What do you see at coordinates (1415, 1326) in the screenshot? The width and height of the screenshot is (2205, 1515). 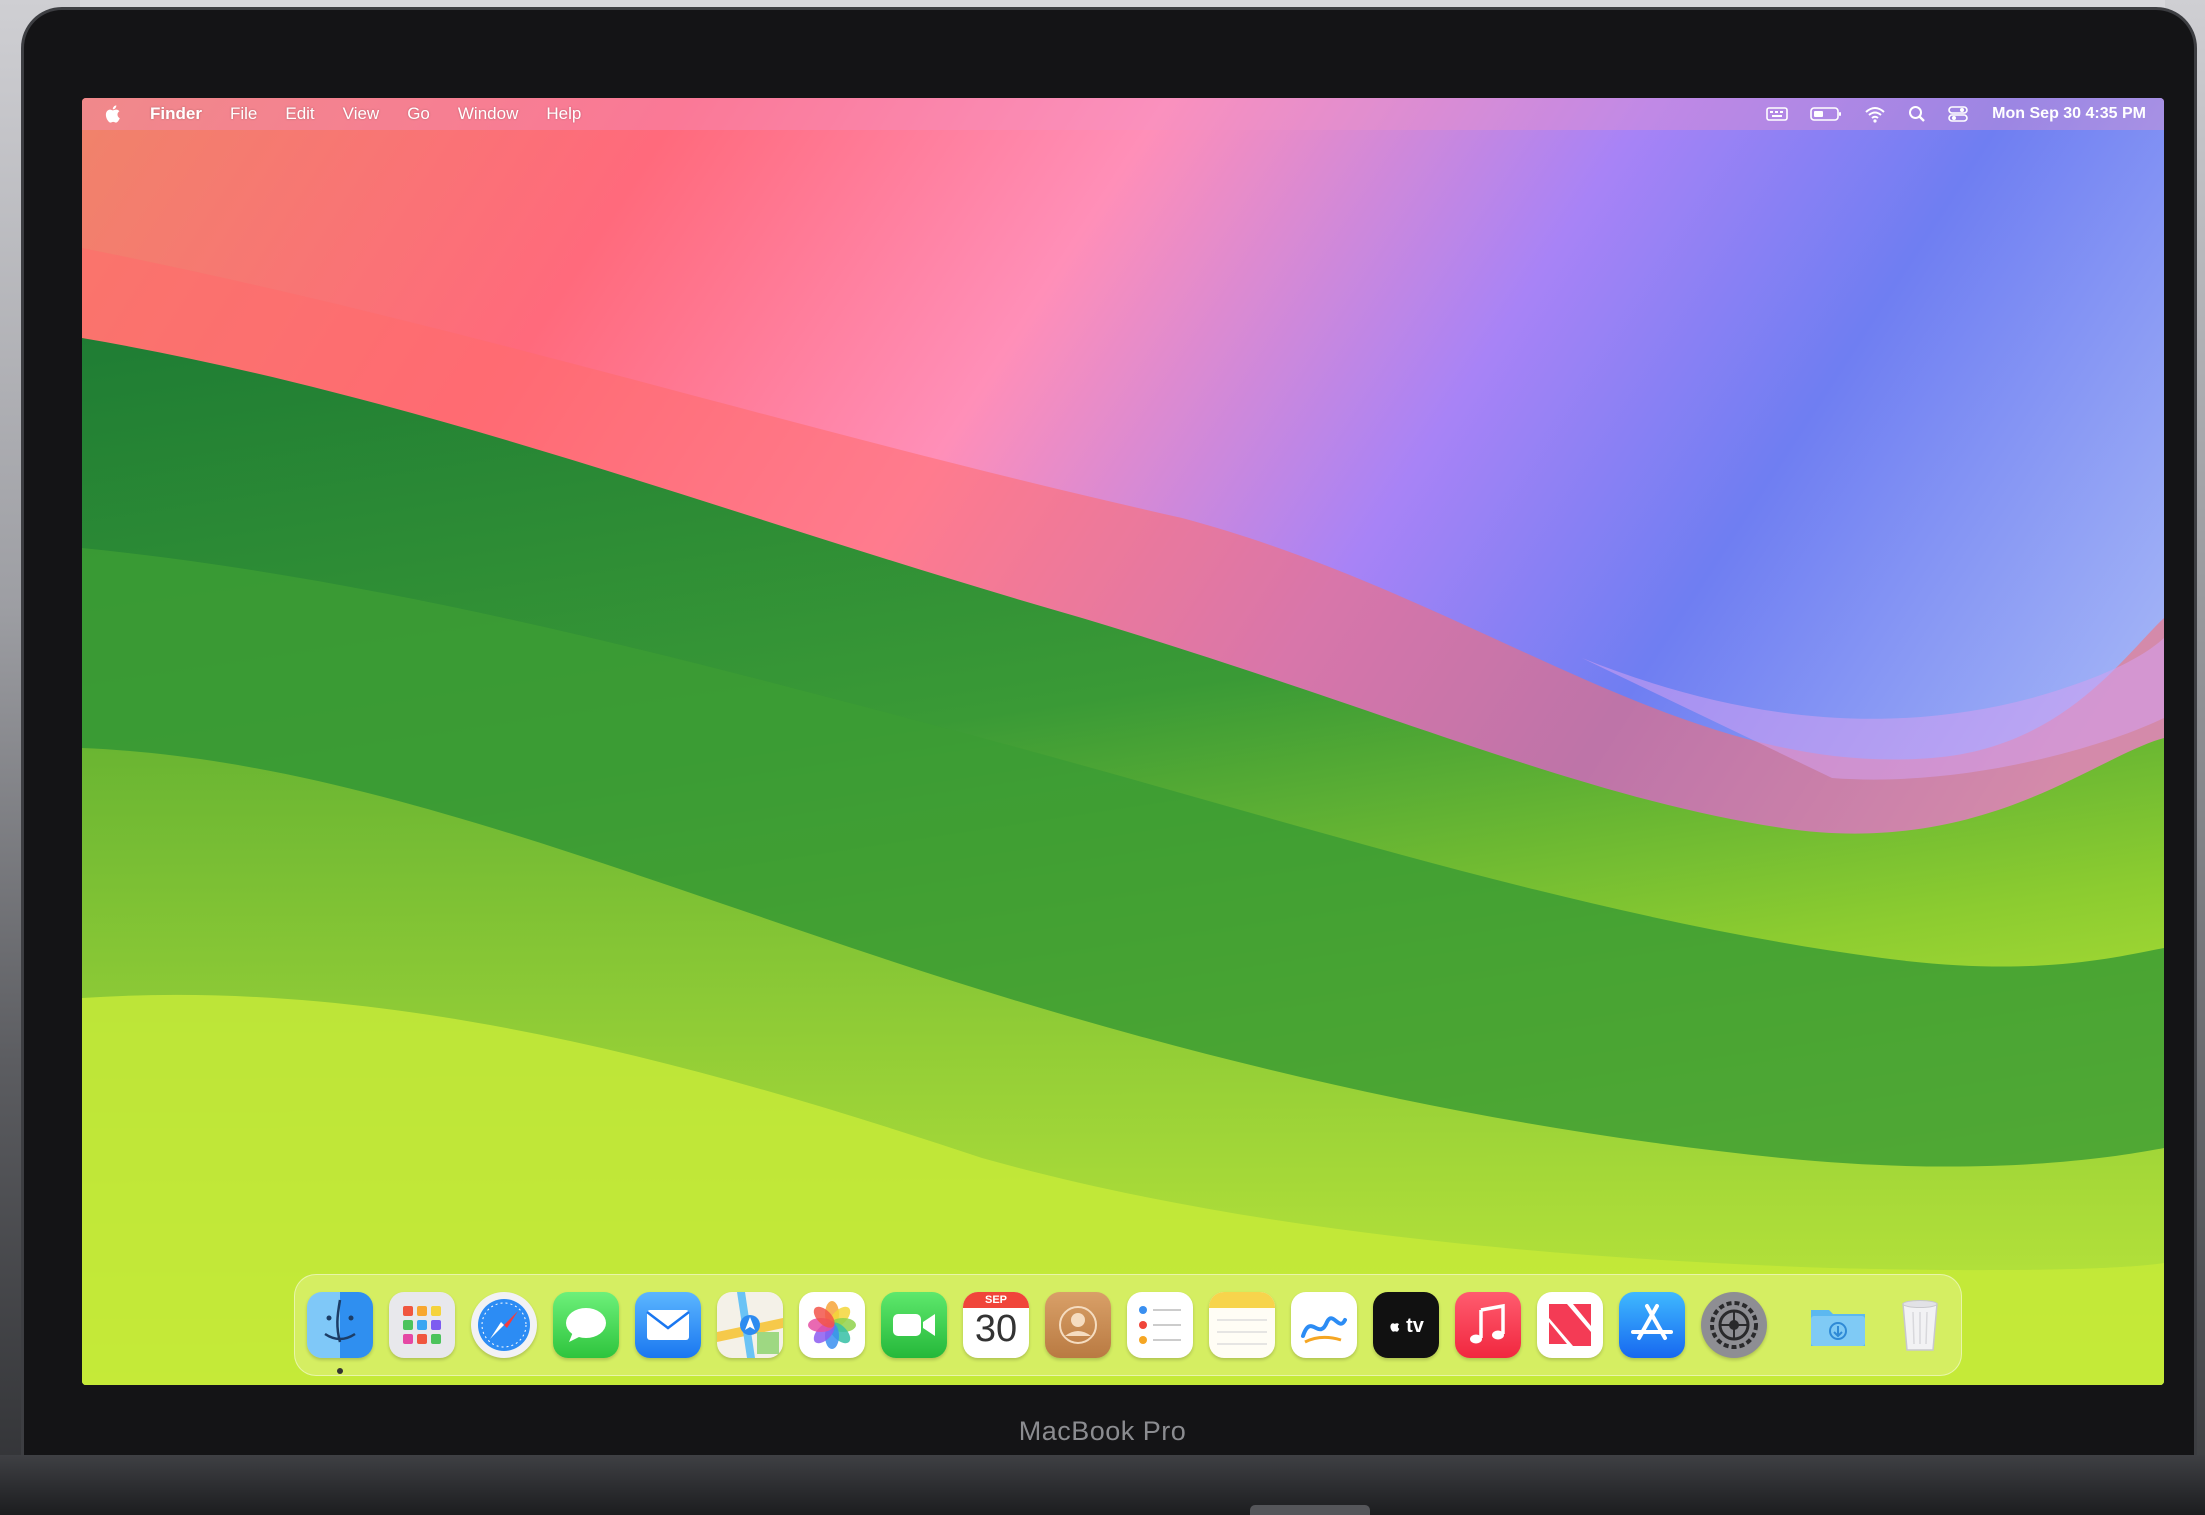 I see `tv-label: tv` at bounding box center [1415, 1326].